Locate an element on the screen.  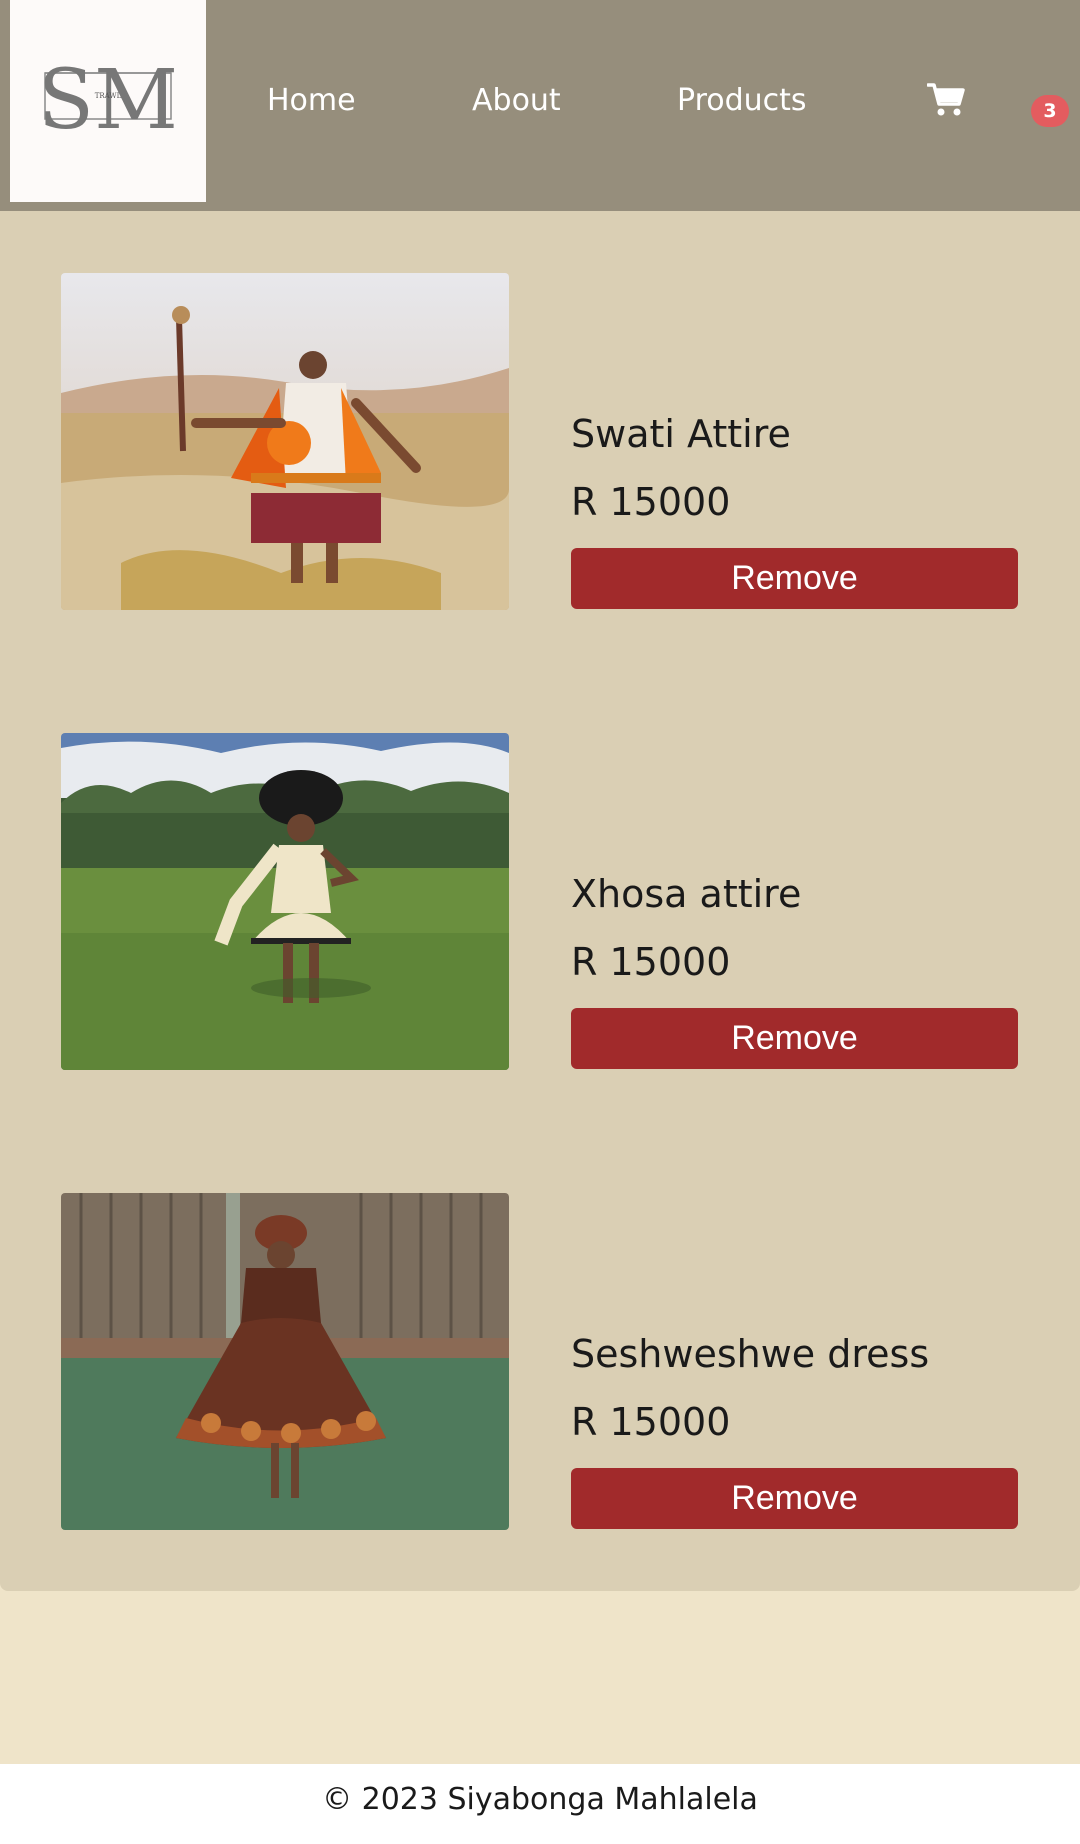
product-name: Seshweshwe dress is located at coordinates (750, 1354).